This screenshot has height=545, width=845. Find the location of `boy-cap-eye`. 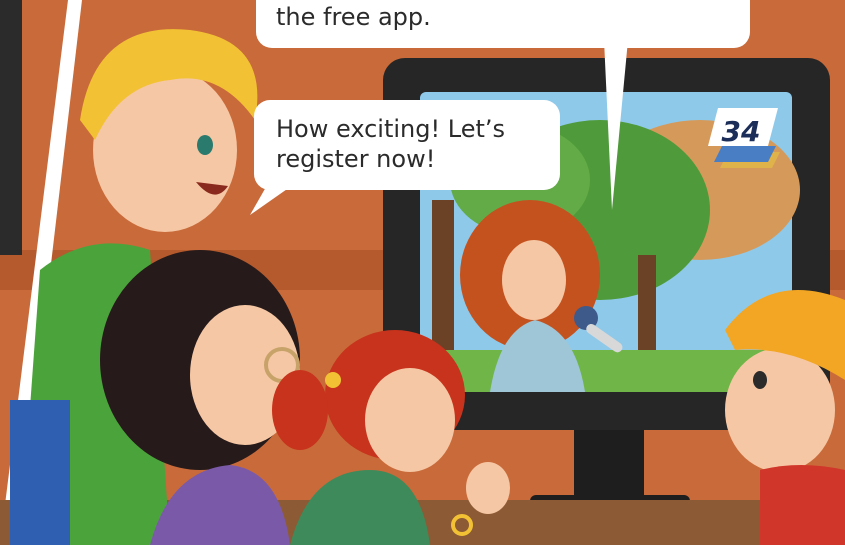

boy-cap-eye is located at coordinates (760, 380).